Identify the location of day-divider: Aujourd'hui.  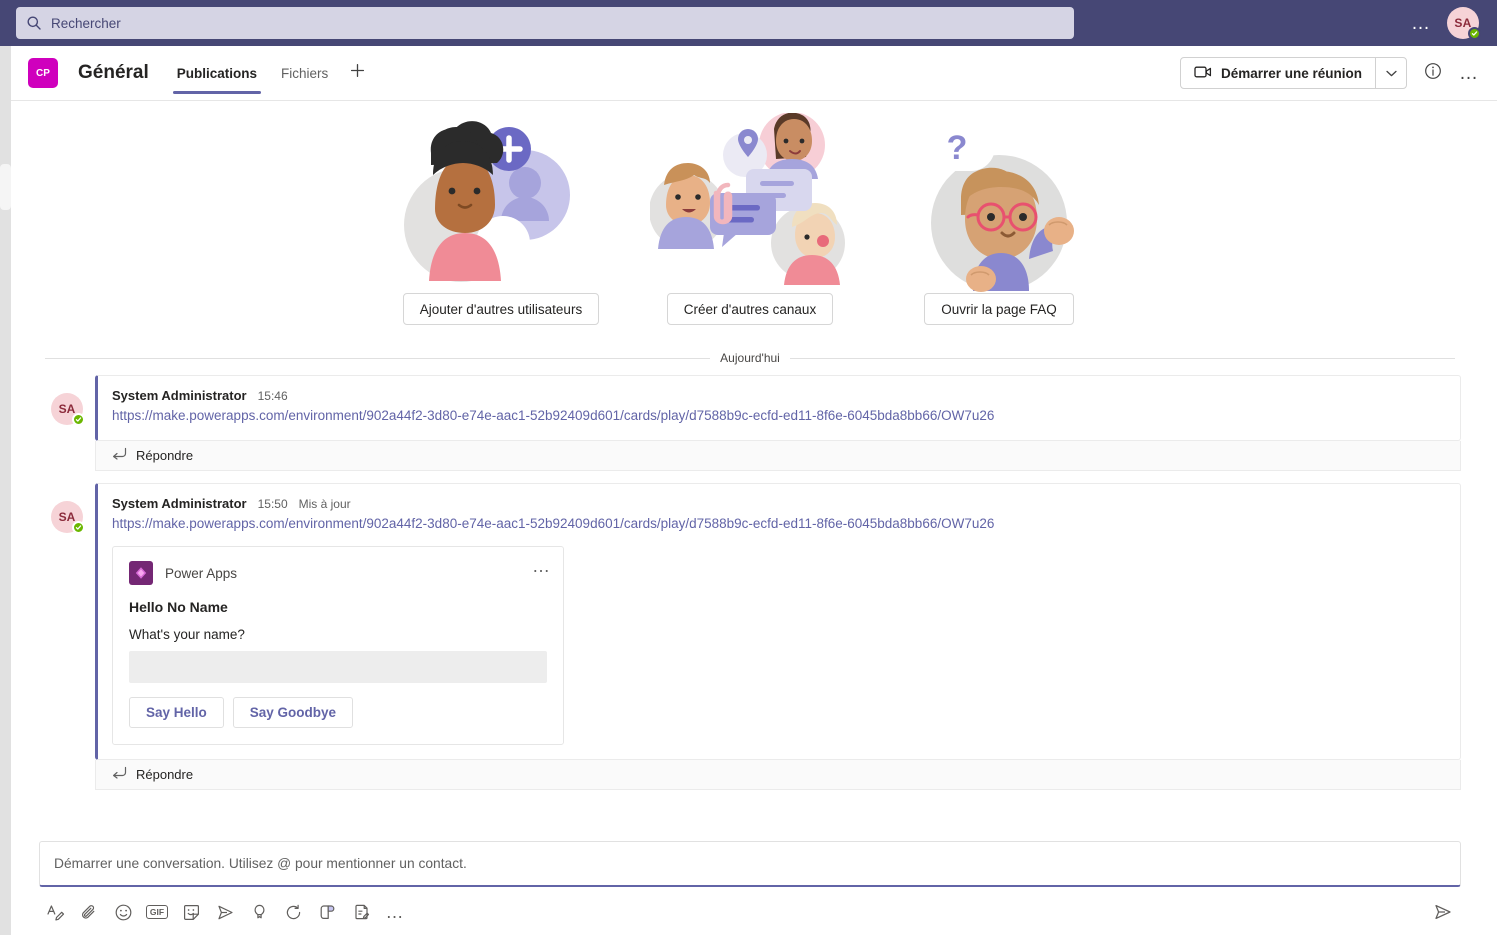
(750, 358).